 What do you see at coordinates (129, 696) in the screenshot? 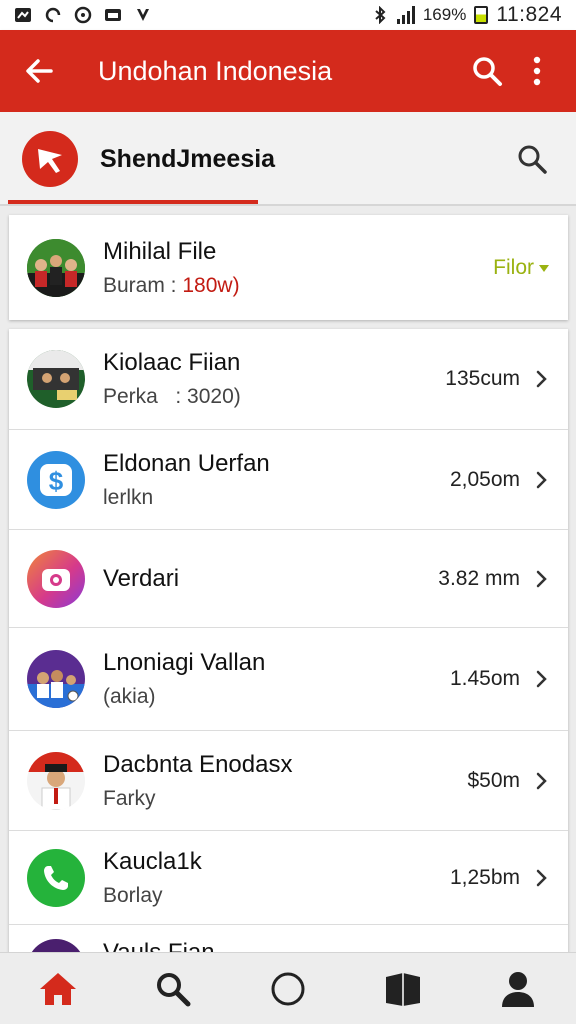
I see `list-item-sub: (akia)` at bounding box center [129, 696].